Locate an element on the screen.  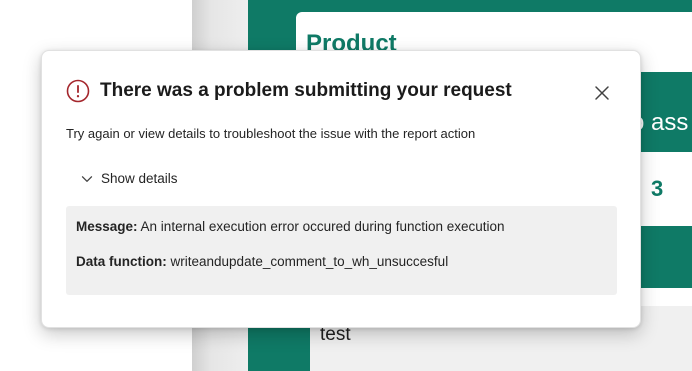
close-button is located at coordinates (602, 93).